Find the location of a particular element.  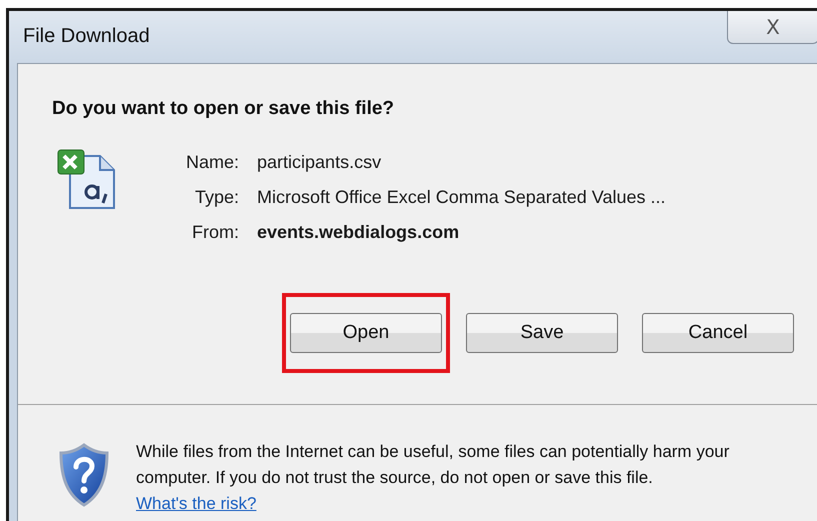

field-label: From: is located at coordinates (215, 232).